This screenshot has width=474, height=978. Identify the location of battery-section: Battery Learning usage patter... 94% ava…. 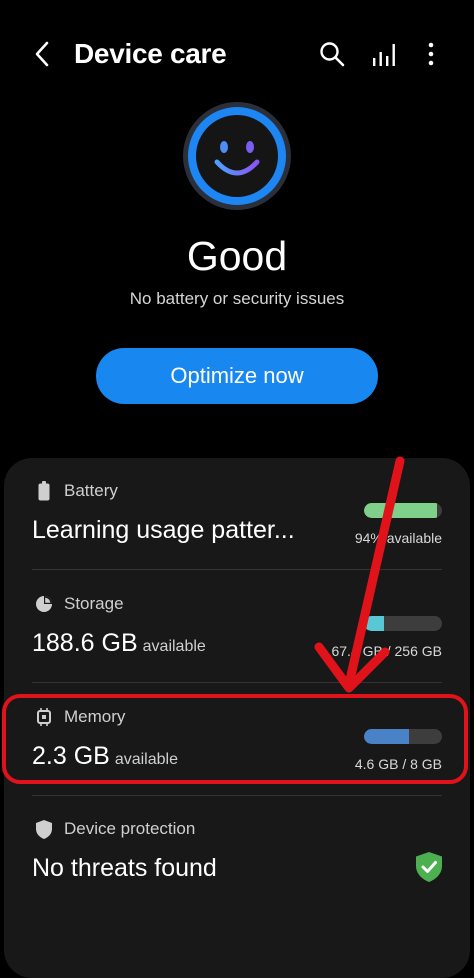
(237, 524).